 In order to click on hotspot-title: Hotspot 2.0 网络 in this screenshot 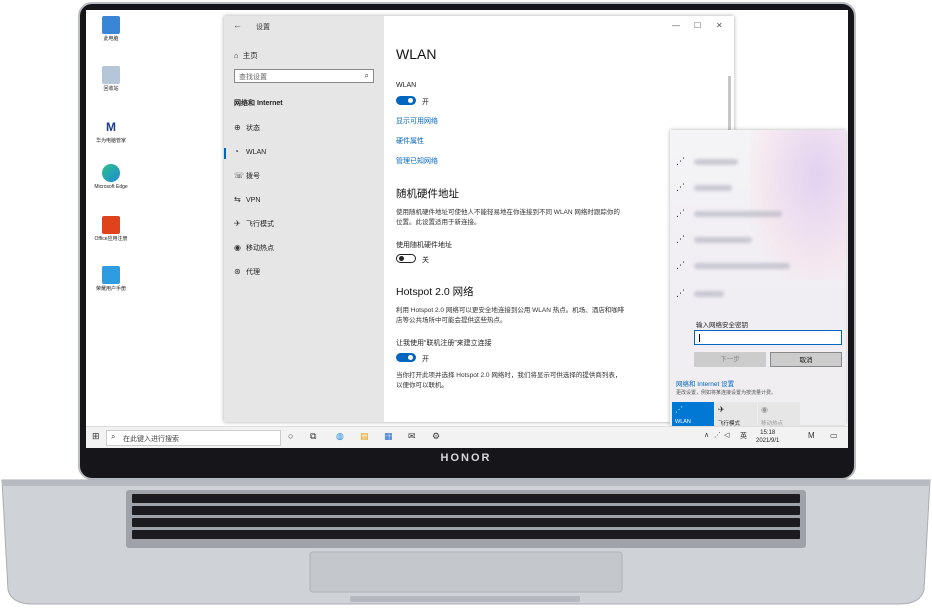, I will do `click(435, 292)`.